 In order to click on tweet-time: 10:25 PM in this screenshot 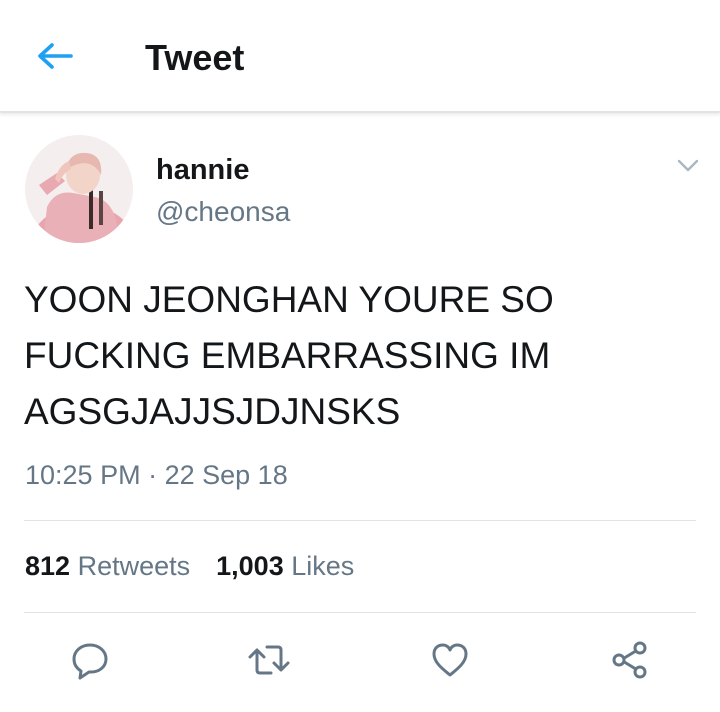, I will do `click(83, 475)`.